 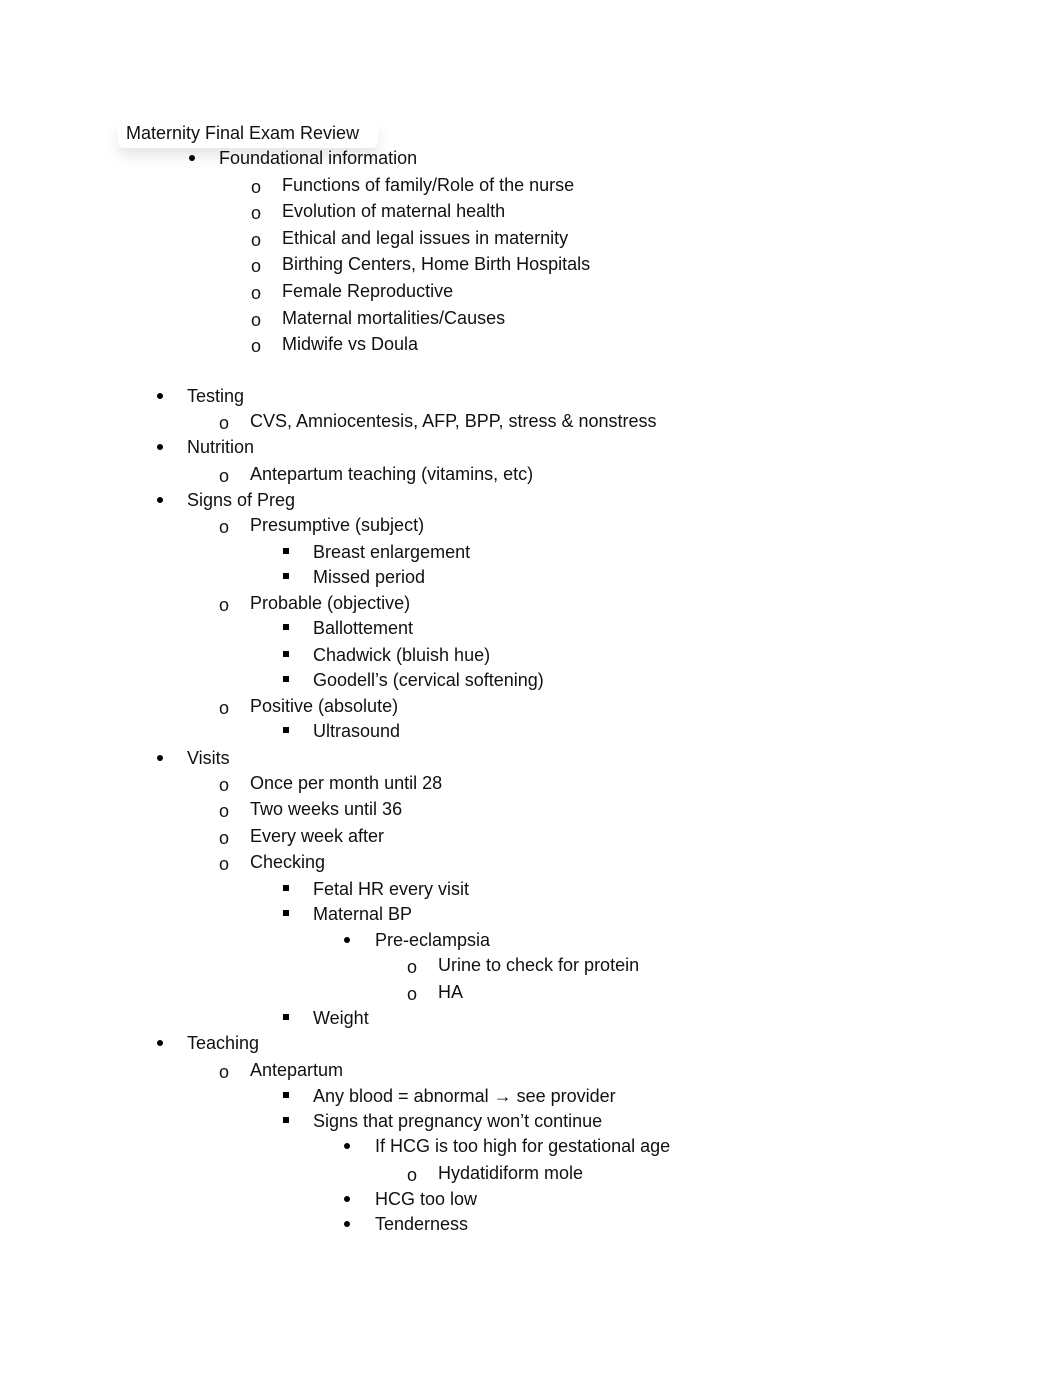 What do you see at coordinates (511, 1173) in the screenshot?
I see `outline-item-text: Hydatidiform mole` at bounding box center [511, 1173].